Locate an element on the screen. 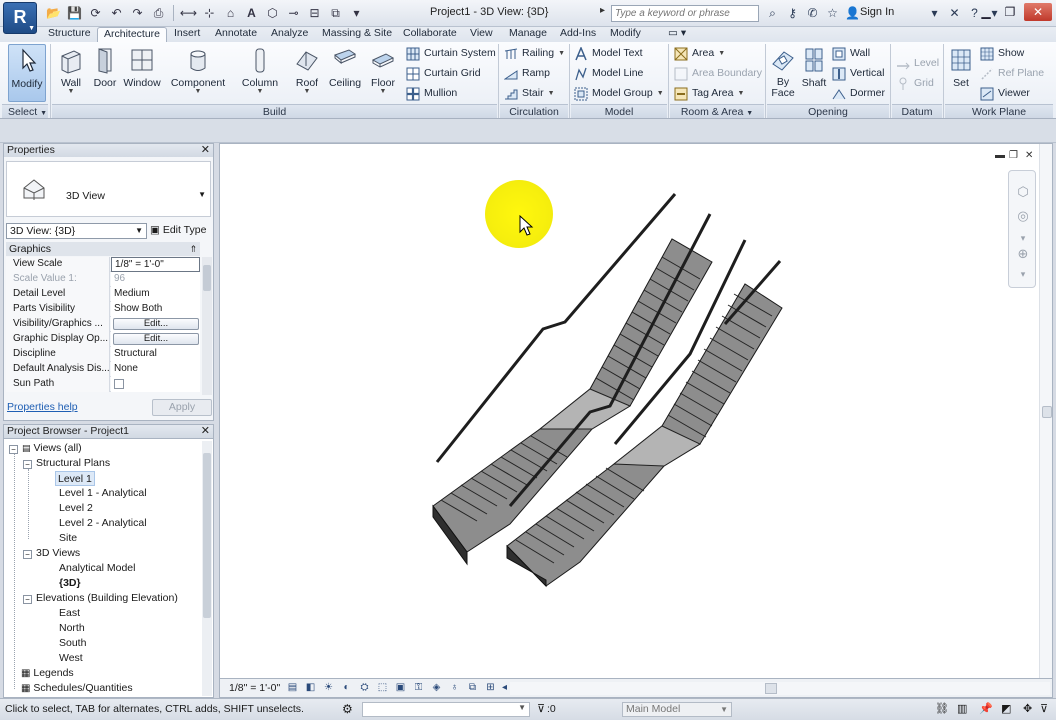 The width and height of the screenshot is (1056, 720). horizontal-scrollbar is located at coordinates (780, 688).